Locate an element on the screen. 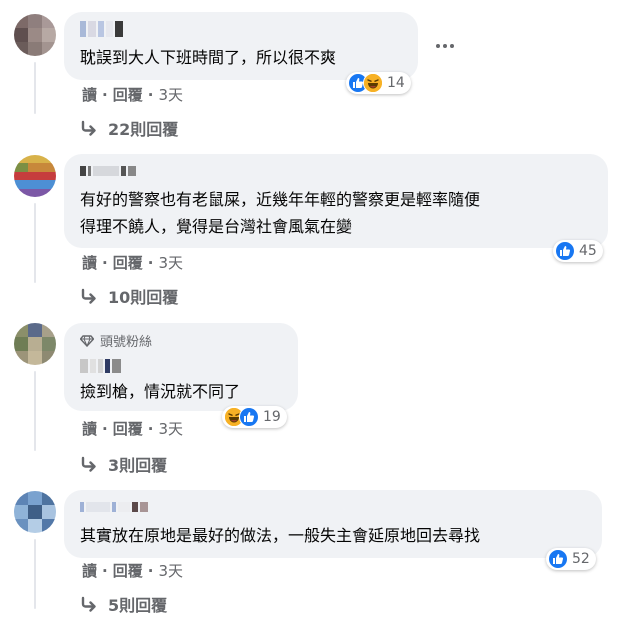 The image size is (639, 620). view-replies-button: 22則回覆 is located at coordinates (129, 128).